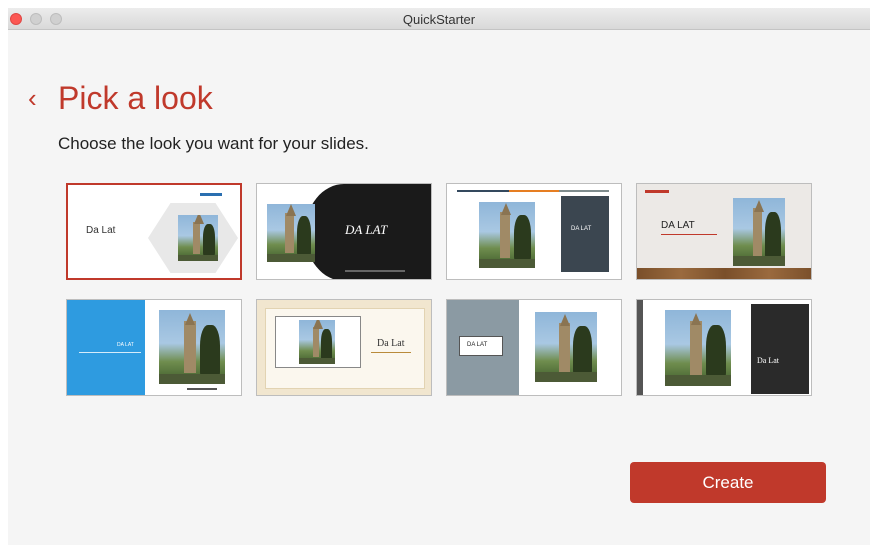 The height and width of the screenshot is (545, 870). I want to click on window-title: QuickStarter, so click(439, 19).